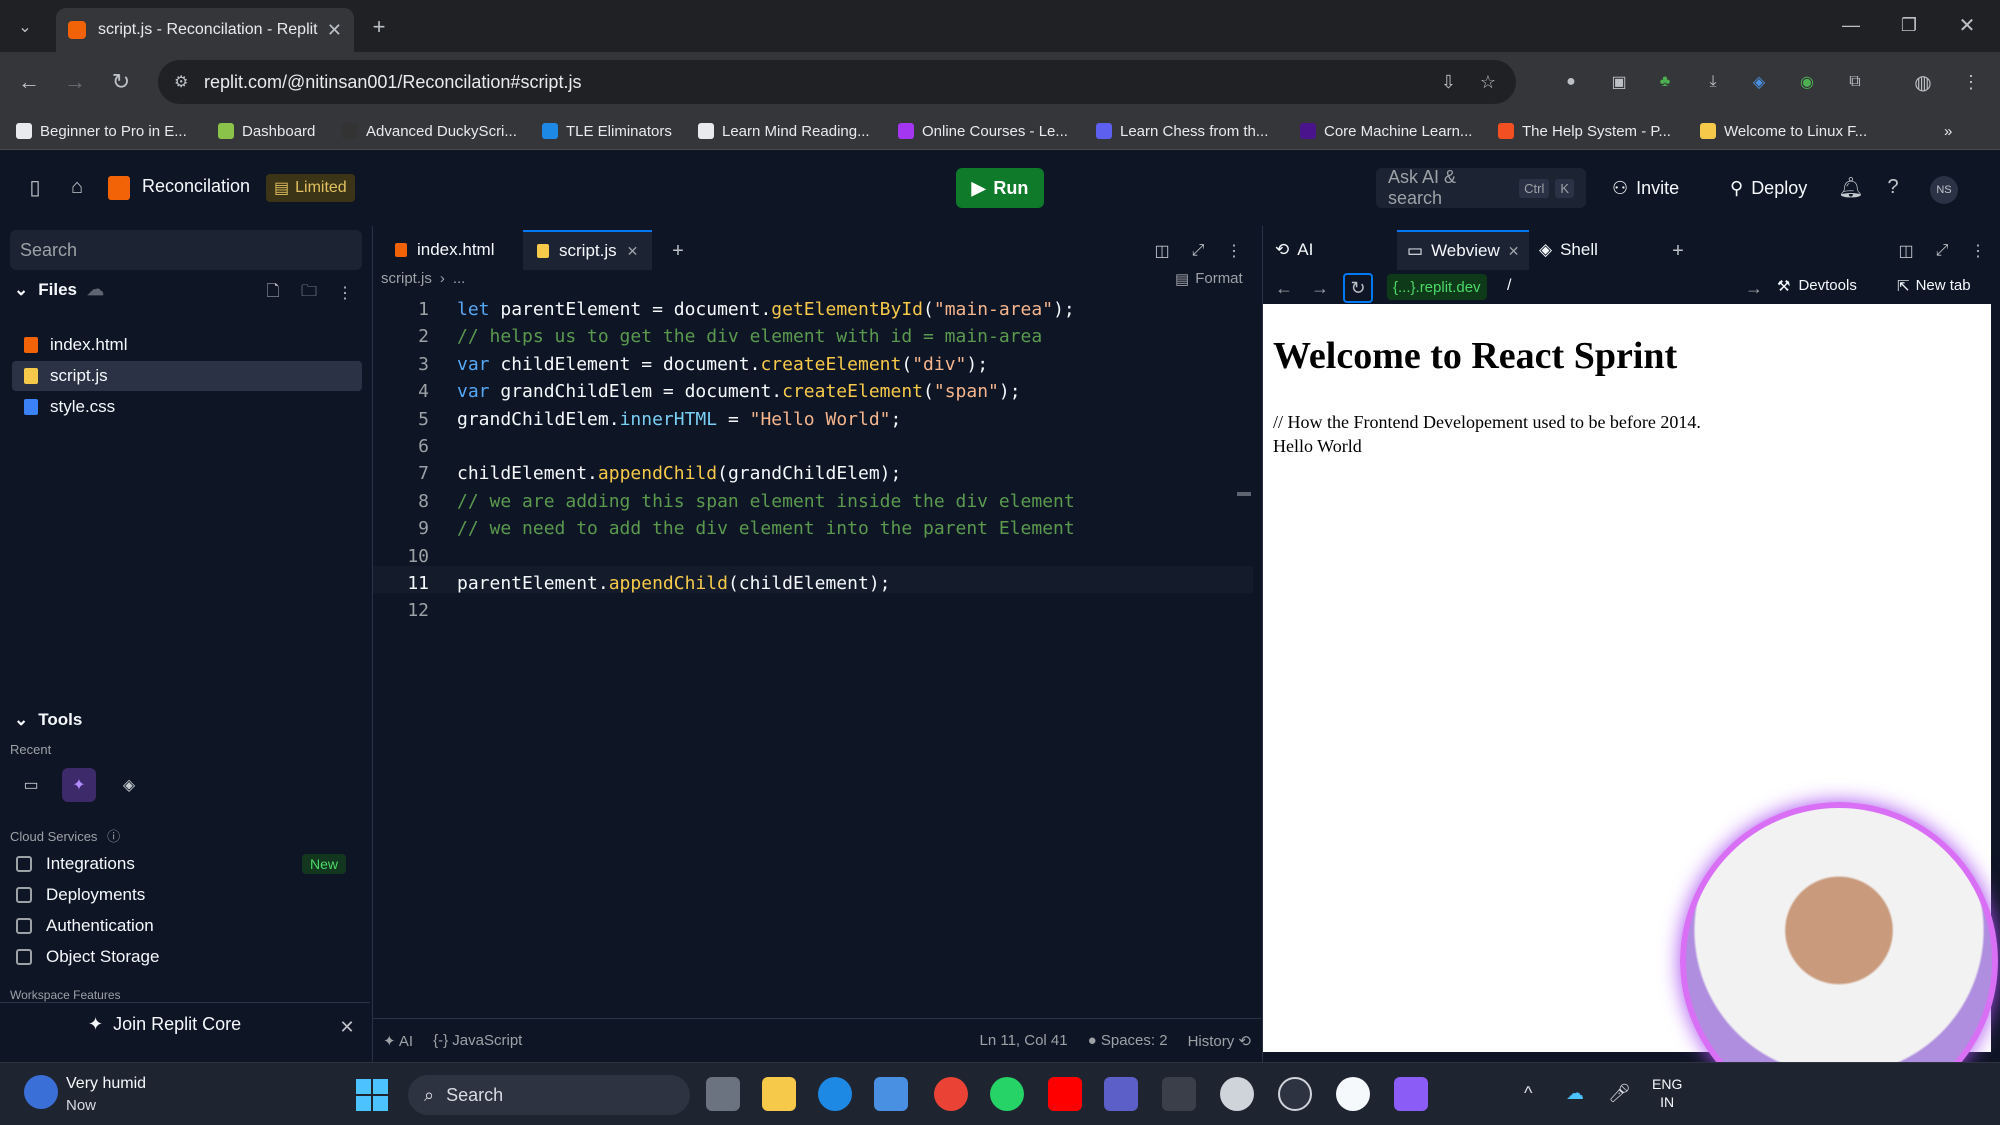  What do you see at coordinates (1509, 286) in the screenshot?
I see `webview-url-path: /` at bounding box center [1509, 286].